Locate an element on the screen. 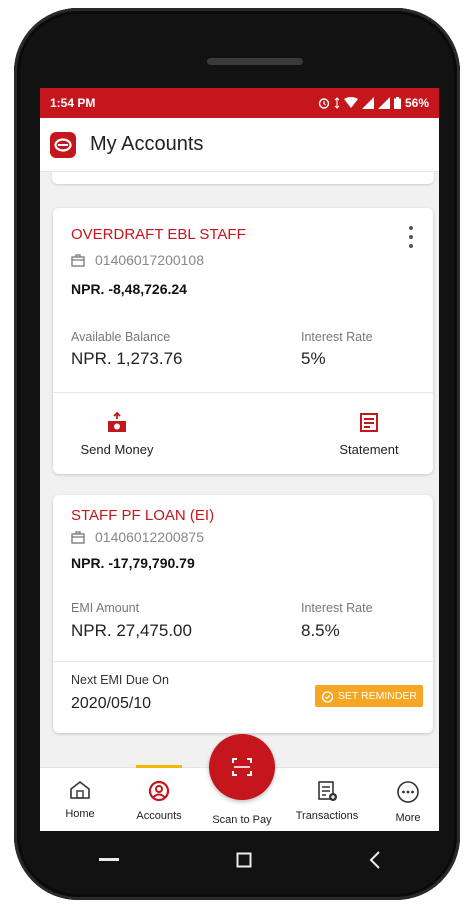 This screenshot has width=472, height=906. scan-to-pay-button is located at coordinates (242, 767).